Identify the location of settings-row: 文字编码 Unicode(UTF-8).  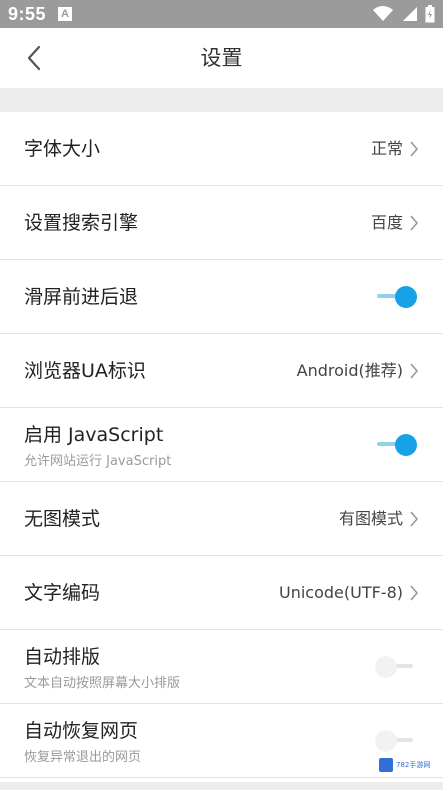
(221, 593).